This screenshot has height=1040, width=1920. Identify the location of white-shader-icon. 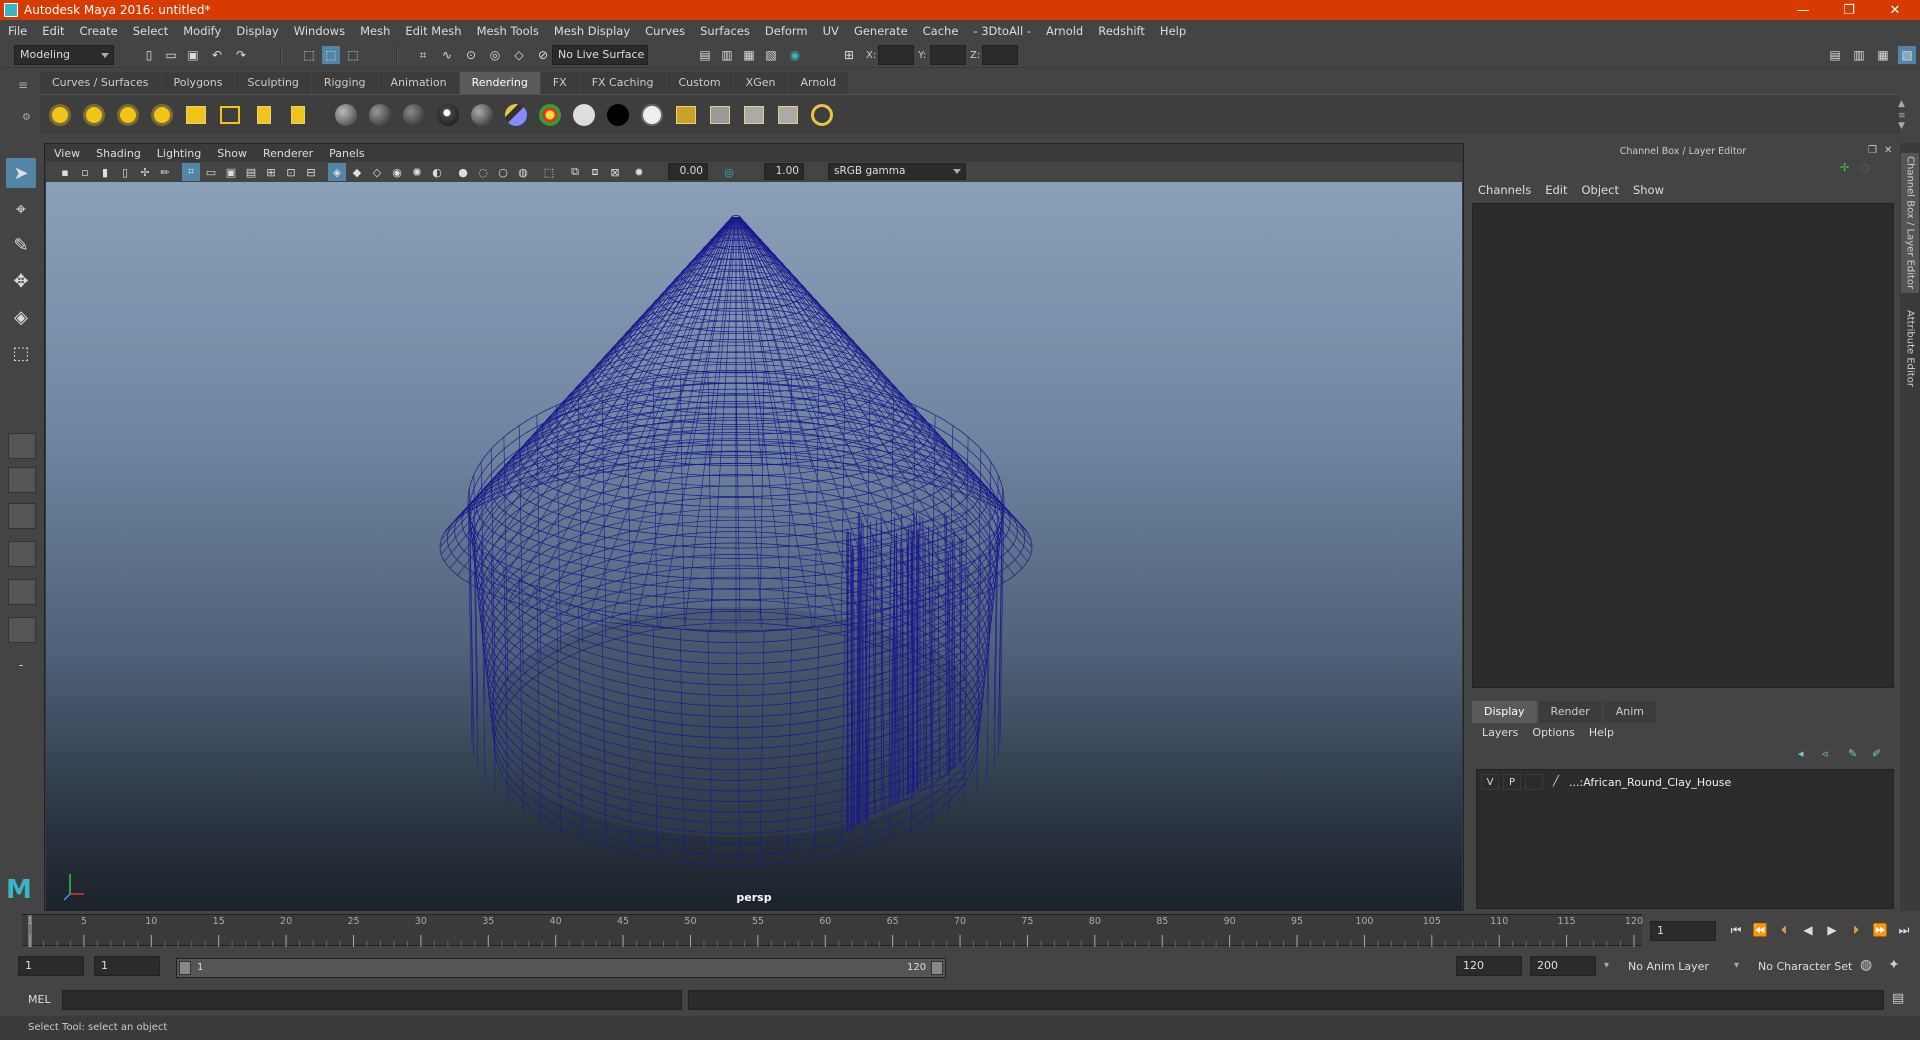
(652, 115).